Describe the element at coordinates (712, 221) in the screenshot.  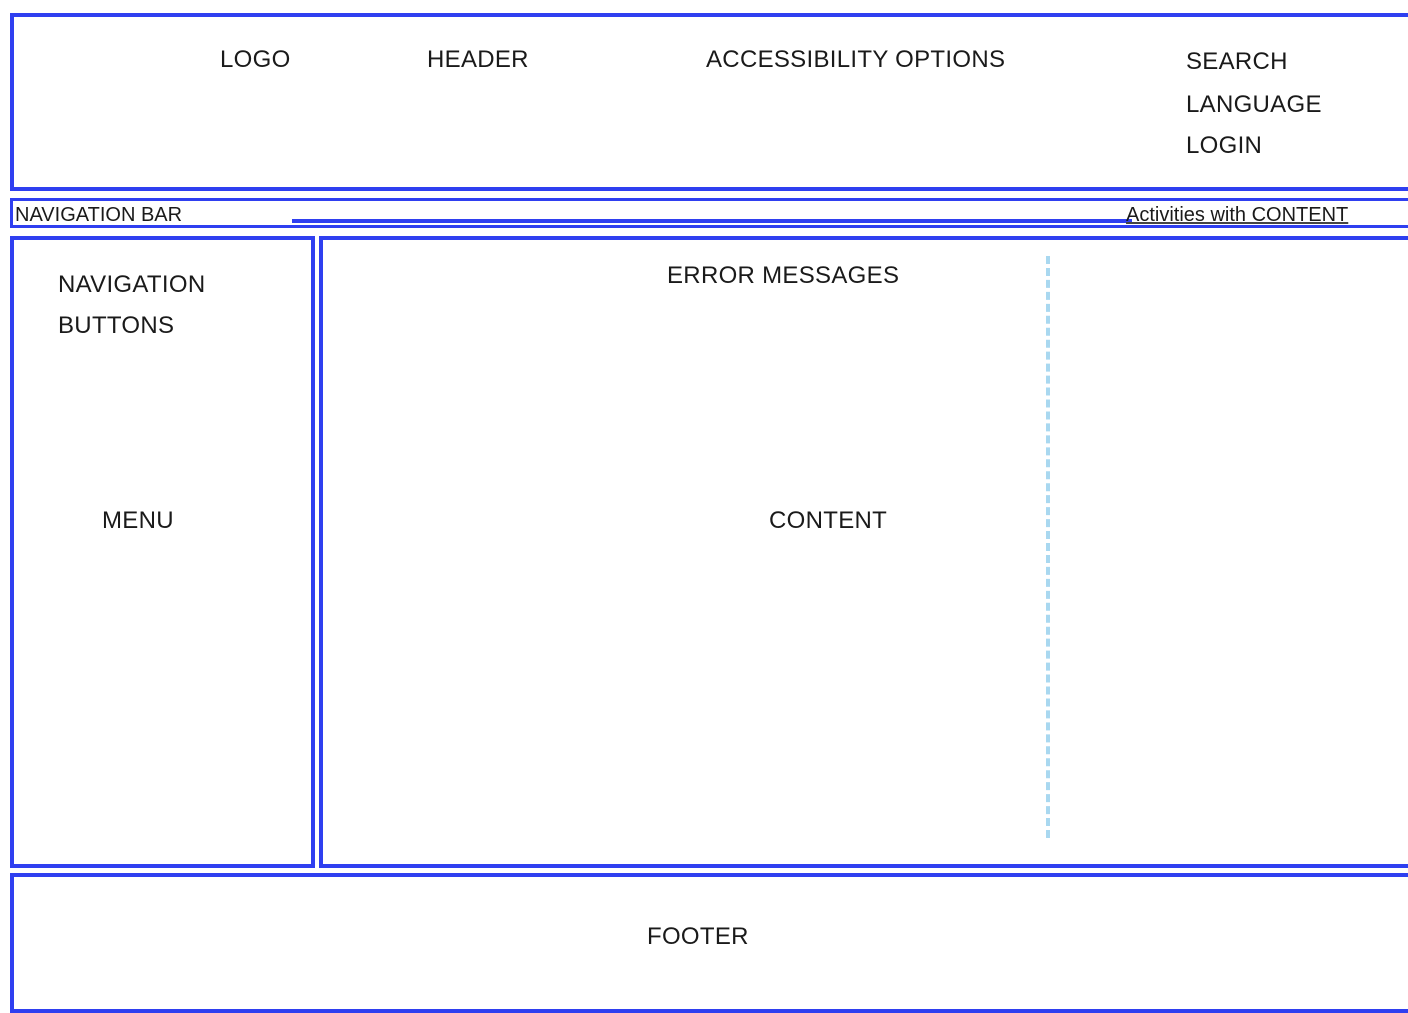
I see `navigation-bar-divider` at that location.